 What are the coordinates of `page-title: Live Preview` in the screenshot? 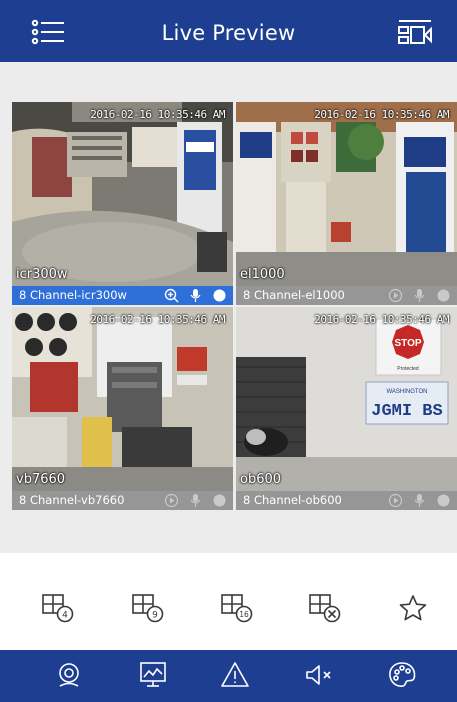 It's located at (228, 33).